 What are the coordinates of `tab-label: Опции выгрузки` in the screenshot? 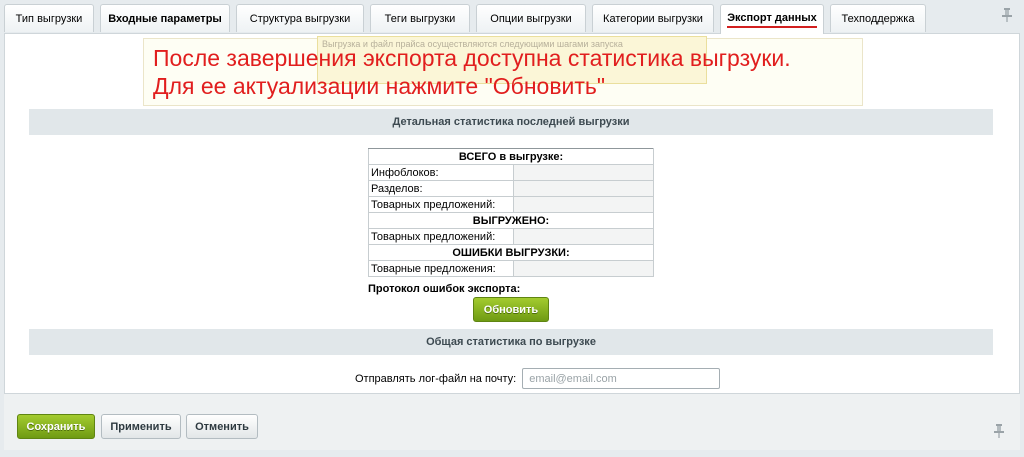 It's located at (531, 18).